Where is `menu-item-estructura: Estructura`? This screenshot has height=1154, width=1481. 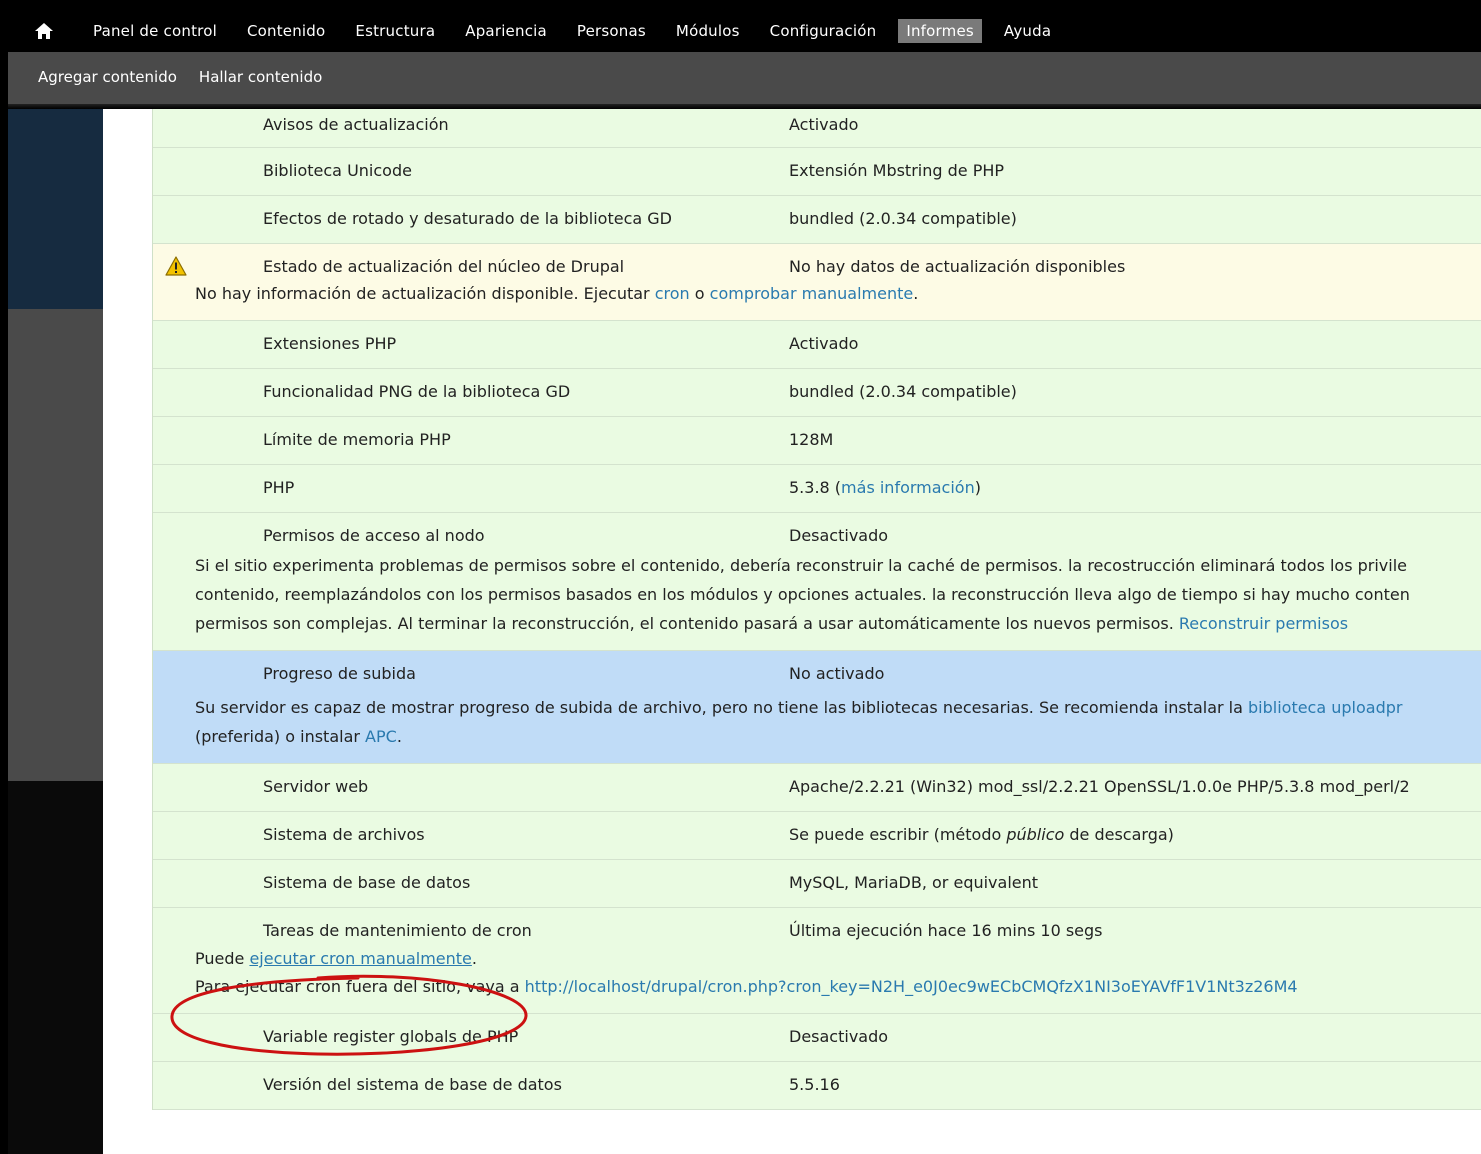 menu-item-estructura: Estructura is located at coordinates (395, 31).